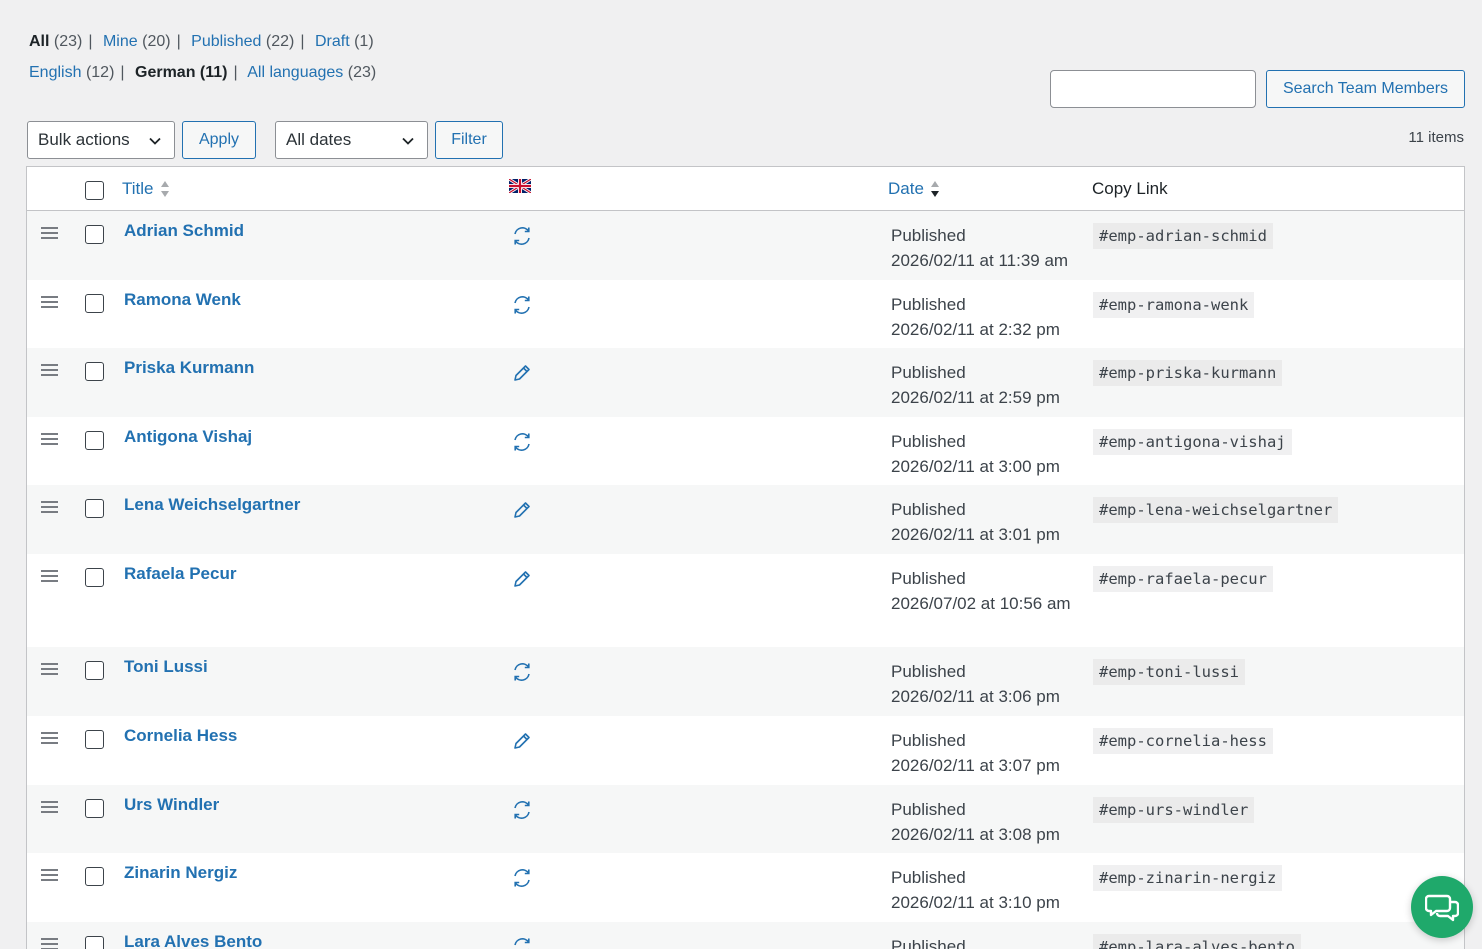  I want to click on date-cell: Published 2026/02/11 at 3:06 pm, so click(975, 684).